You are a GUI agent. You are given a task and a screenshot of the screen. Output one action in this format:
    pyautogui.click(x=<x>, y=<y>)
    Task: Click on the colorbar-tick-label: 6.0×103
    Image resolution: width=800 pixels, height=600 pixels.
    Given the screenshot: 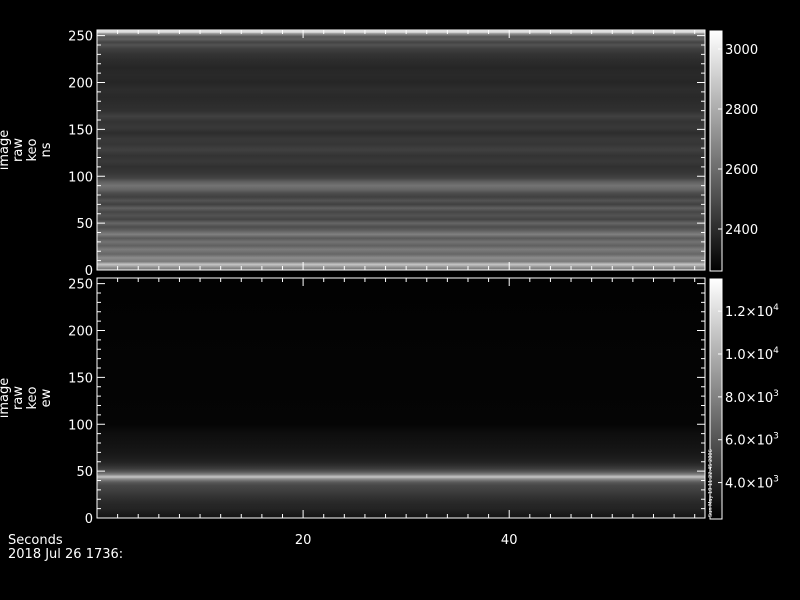 What is the action you would take?
    pyautogui.click(x=752, y=440)
    